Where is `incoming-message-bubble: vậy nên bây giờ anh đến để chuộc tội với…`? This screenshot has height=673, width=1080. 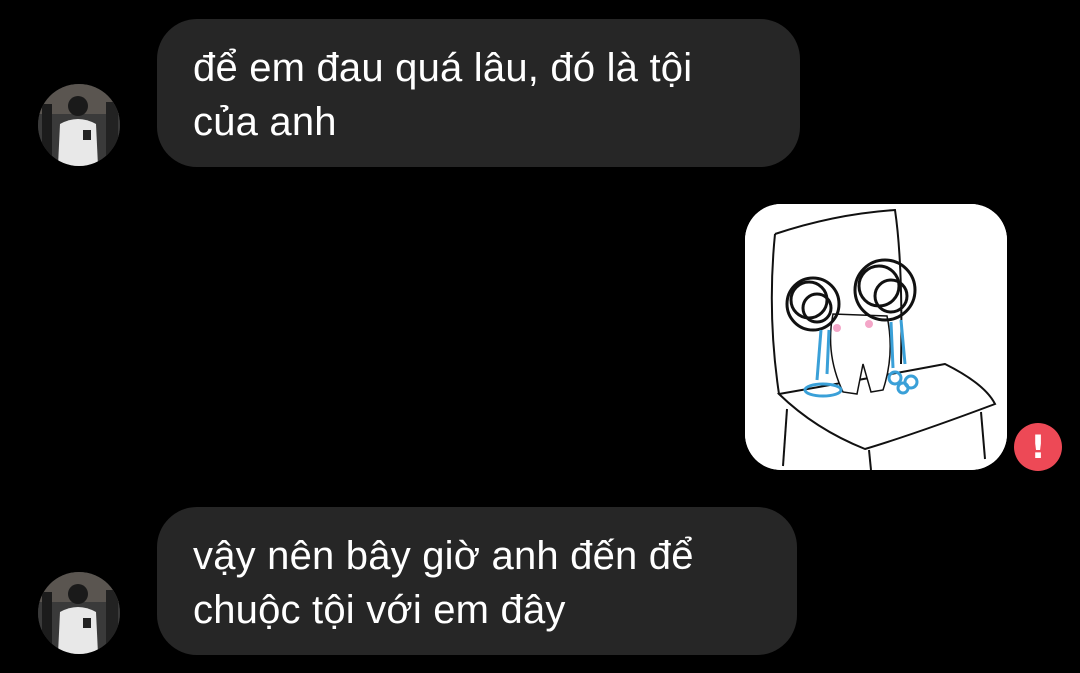
incoming-message-bubble: vậy nên bây giờ anh đến để chuộc tội với… is located at coordinates (477, 581).